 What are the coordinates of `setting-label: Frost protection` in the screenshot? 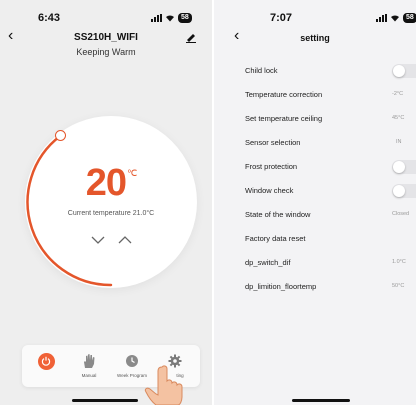 It's located at (271, 166).